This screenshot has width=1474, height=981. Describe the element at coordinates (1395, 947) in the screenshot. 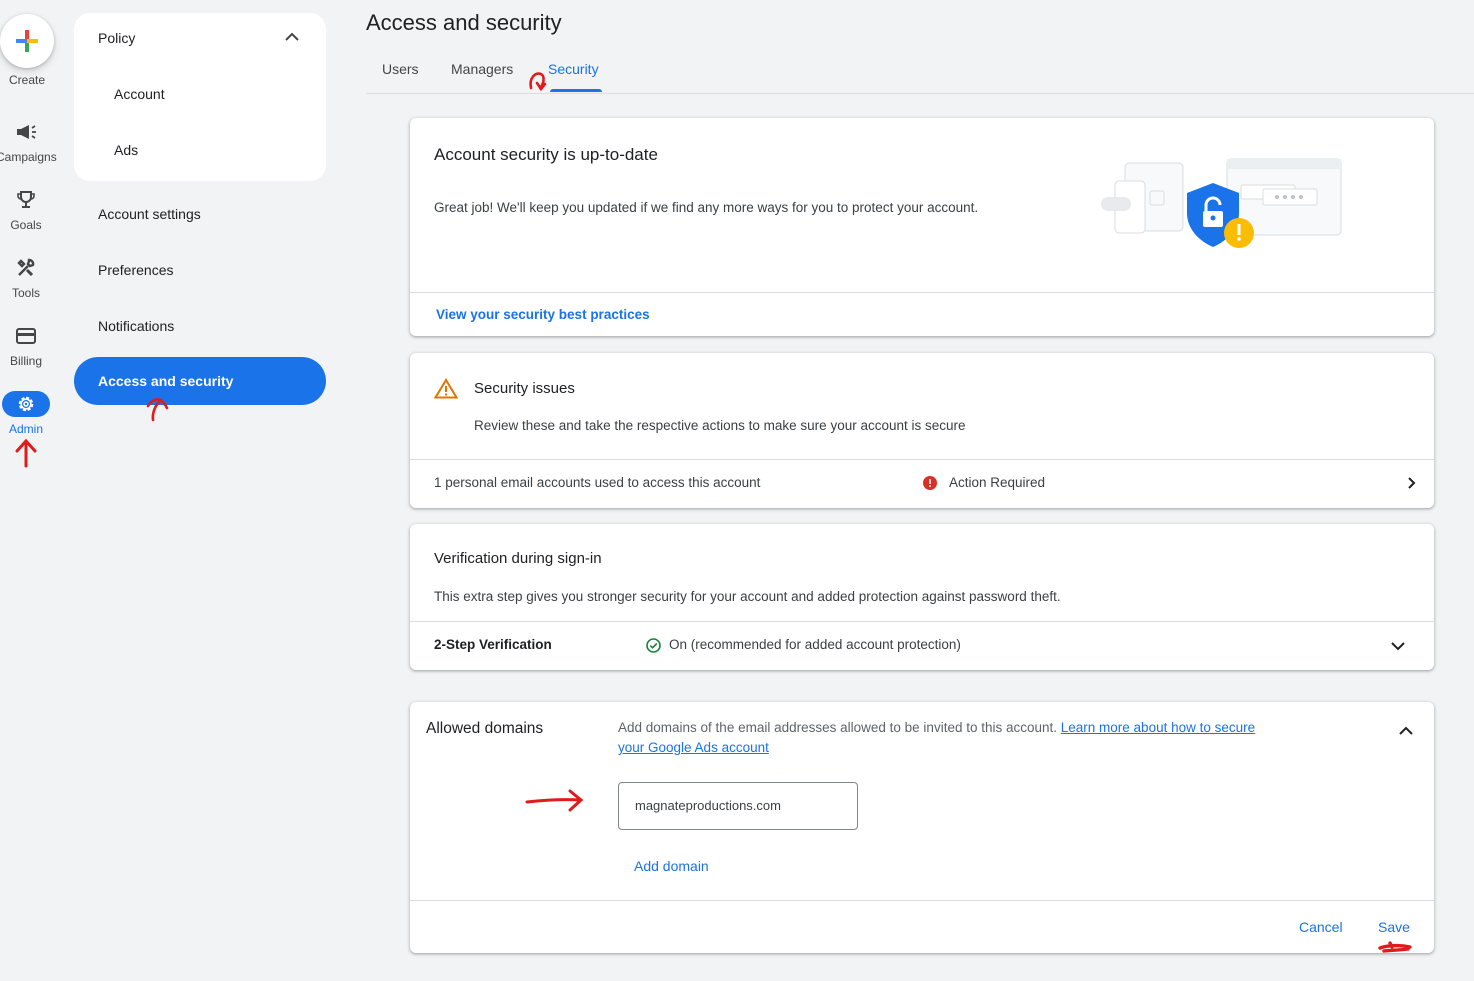

I see `annotation-underline-save` at that location.